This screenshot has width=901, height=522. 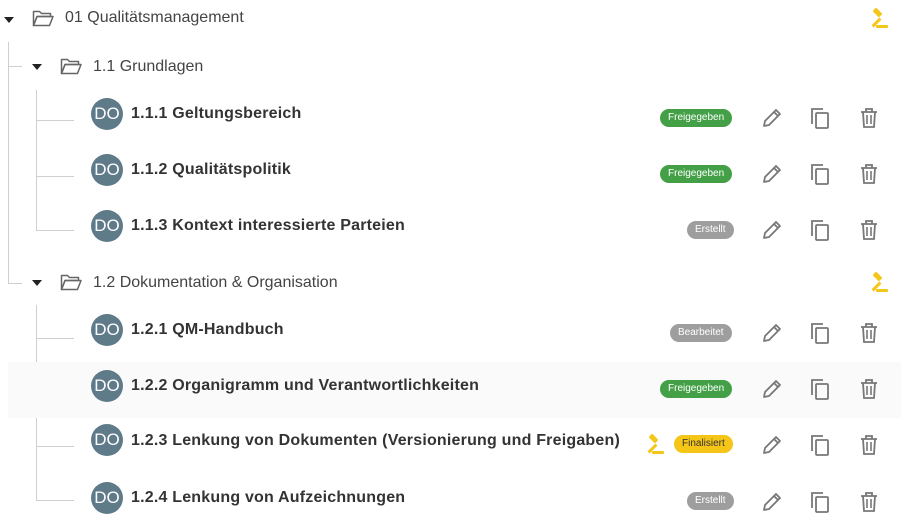 What do you see at coordinates (450, 68) in the screenshot?
I see `folder-row-group-1: 1.1 Grundlagen` at bounding box center [450, 68].